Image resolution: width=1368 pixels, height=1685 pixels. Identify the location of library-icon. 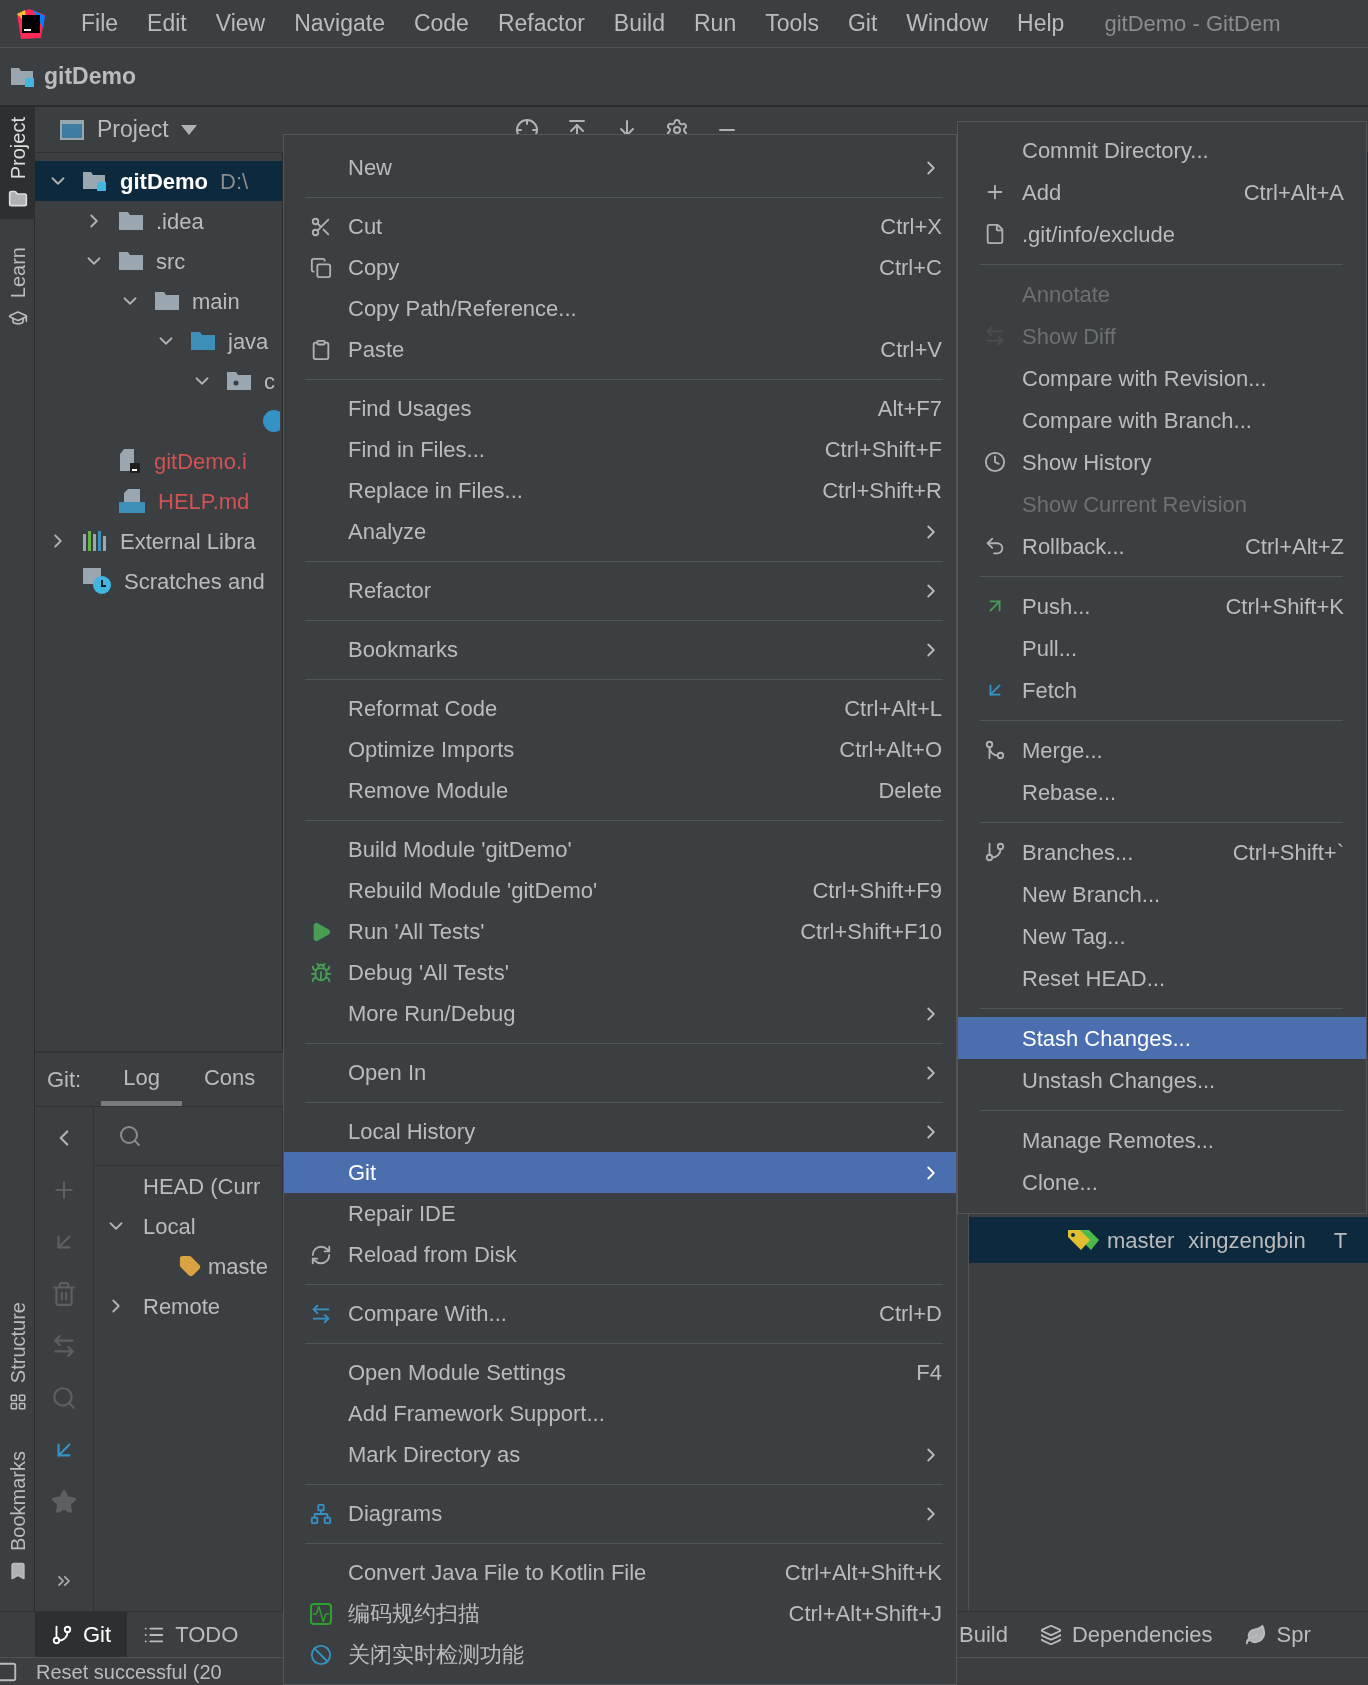
(95, 541).